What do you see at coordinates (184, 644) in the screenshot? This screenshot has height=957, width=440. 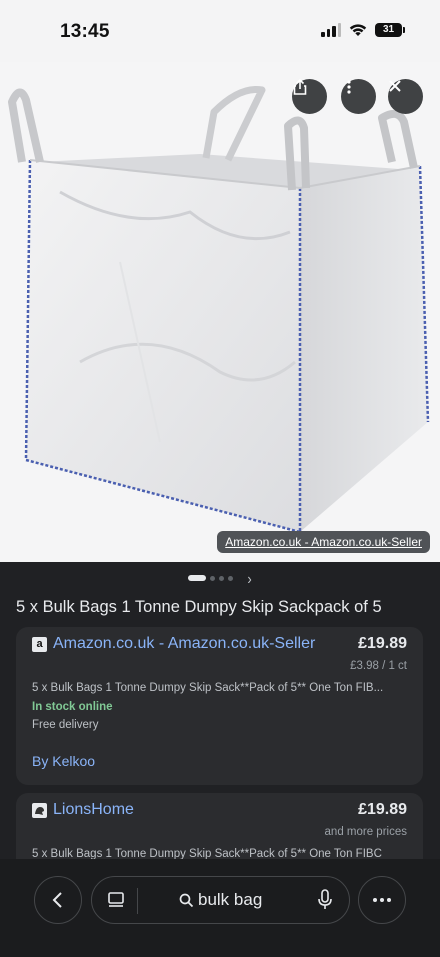 I see `seller-name: Amazon.co.uk - Amazon.co.uk-Seller` at bounding box center [184, 644].